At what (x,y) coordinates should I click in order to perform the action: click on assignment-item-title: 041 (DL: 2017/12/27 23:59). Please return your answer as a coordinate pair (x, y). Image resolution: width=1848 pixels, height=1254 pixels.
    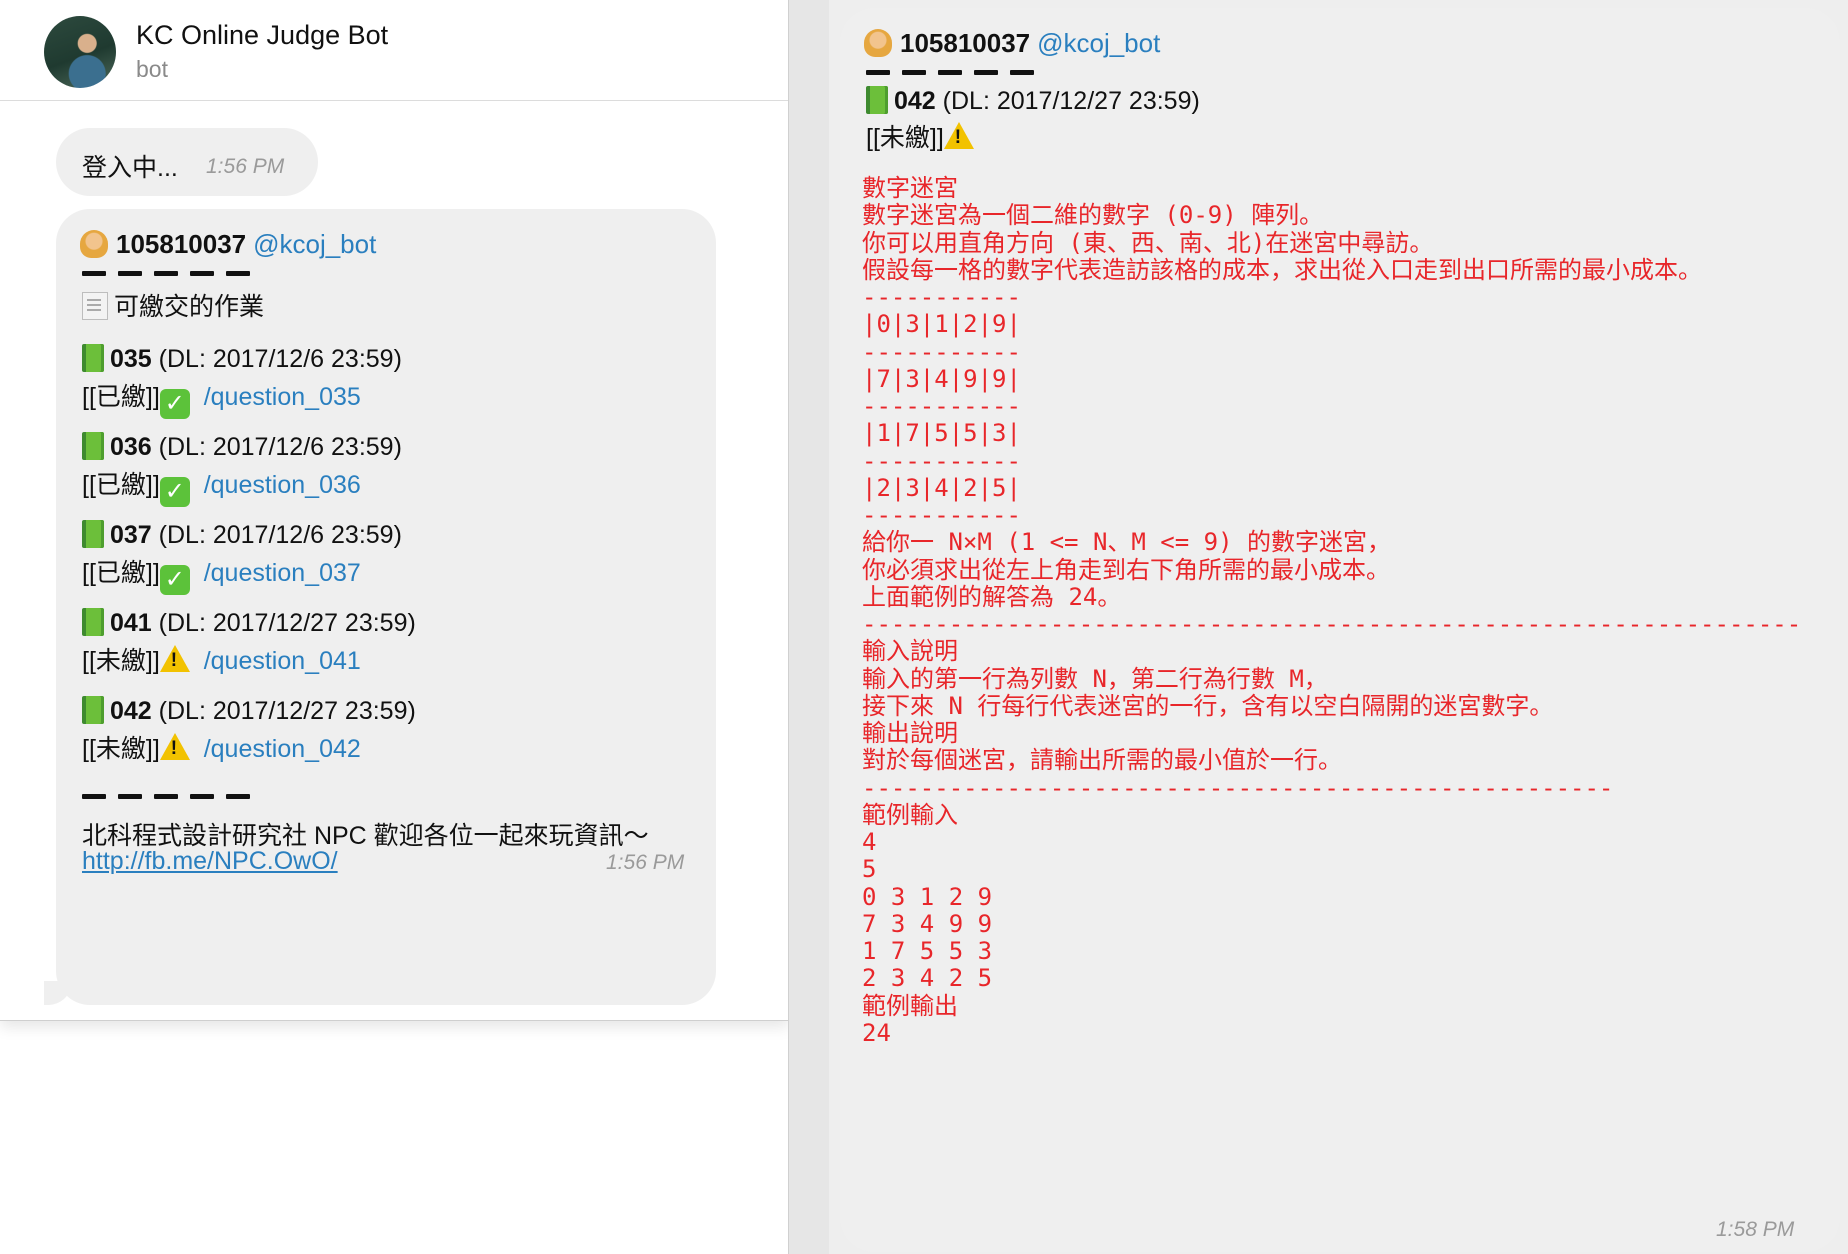
    Looking at the image, I should click on (249, 623).